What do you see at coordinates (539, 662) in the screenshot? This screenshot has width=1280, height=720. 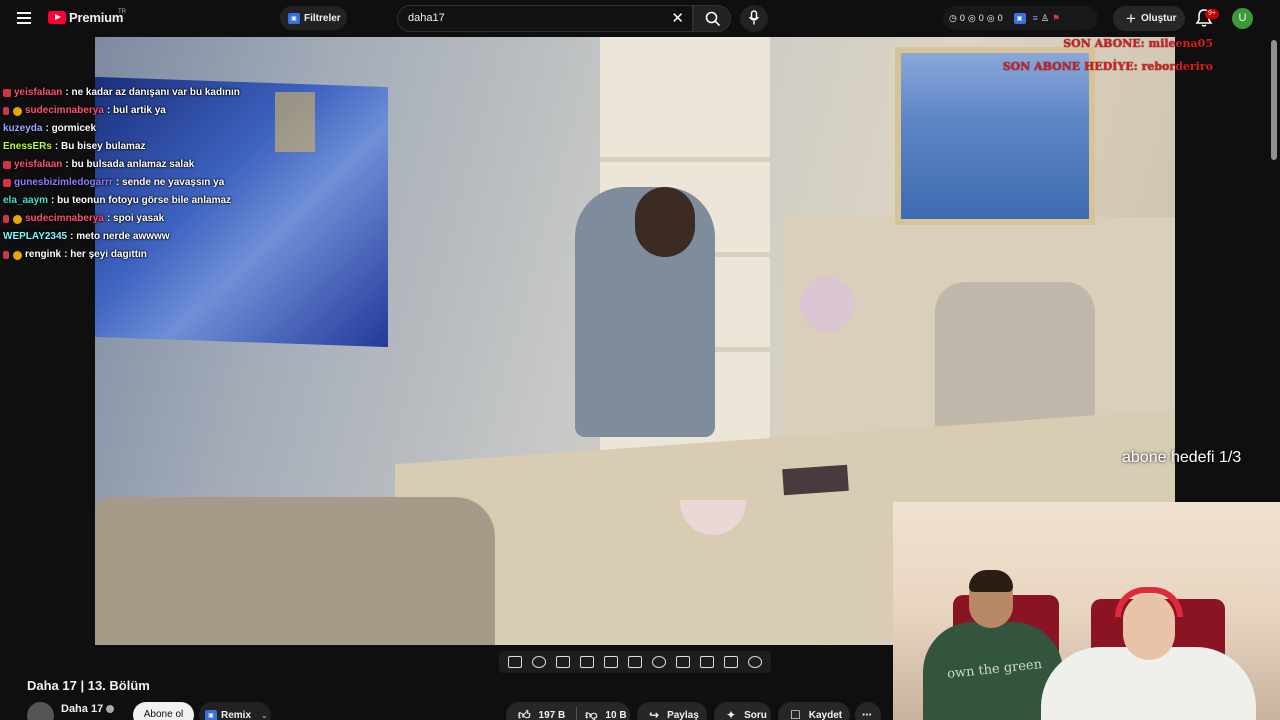 I see `broadcast-icon` at bounding box center [539, 662].